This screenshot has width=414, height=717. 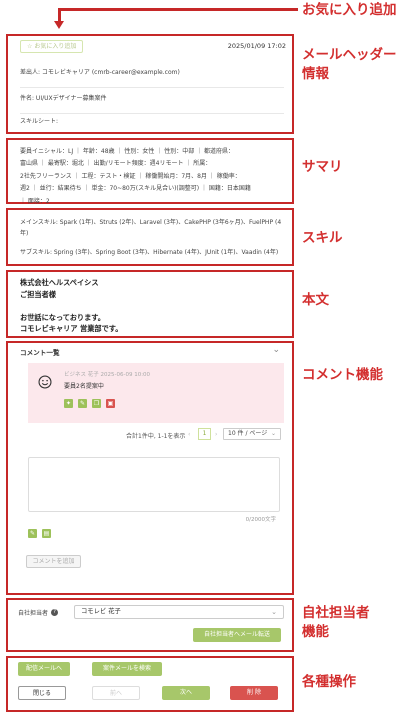 I want to click on trash-icon: ▣, so click(x=110, y=403).